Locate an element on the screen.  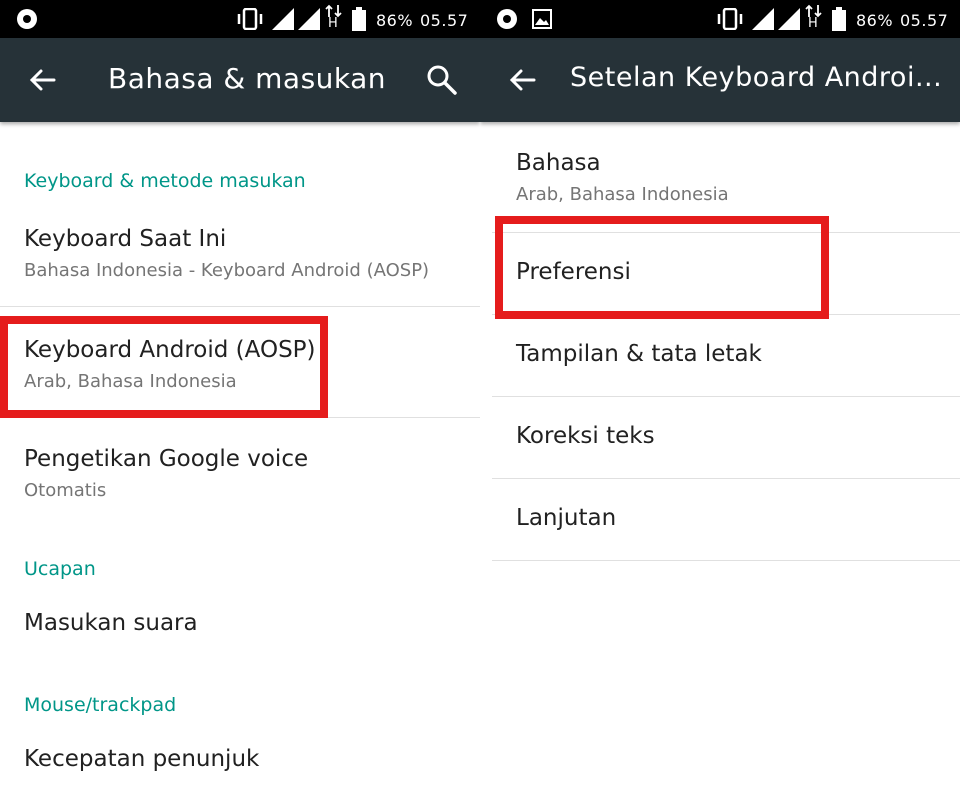
app-bar: Bahasa & masukan is located at coordinates (240, 80).